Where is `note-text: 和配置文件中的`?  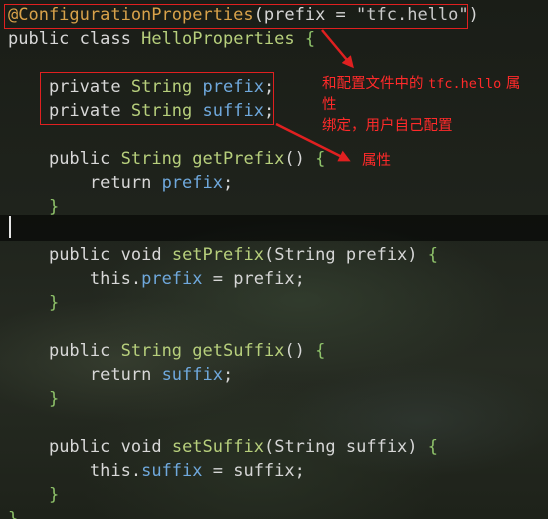 note-text: 和配置文件中的 is located at coordinates (375, 84).